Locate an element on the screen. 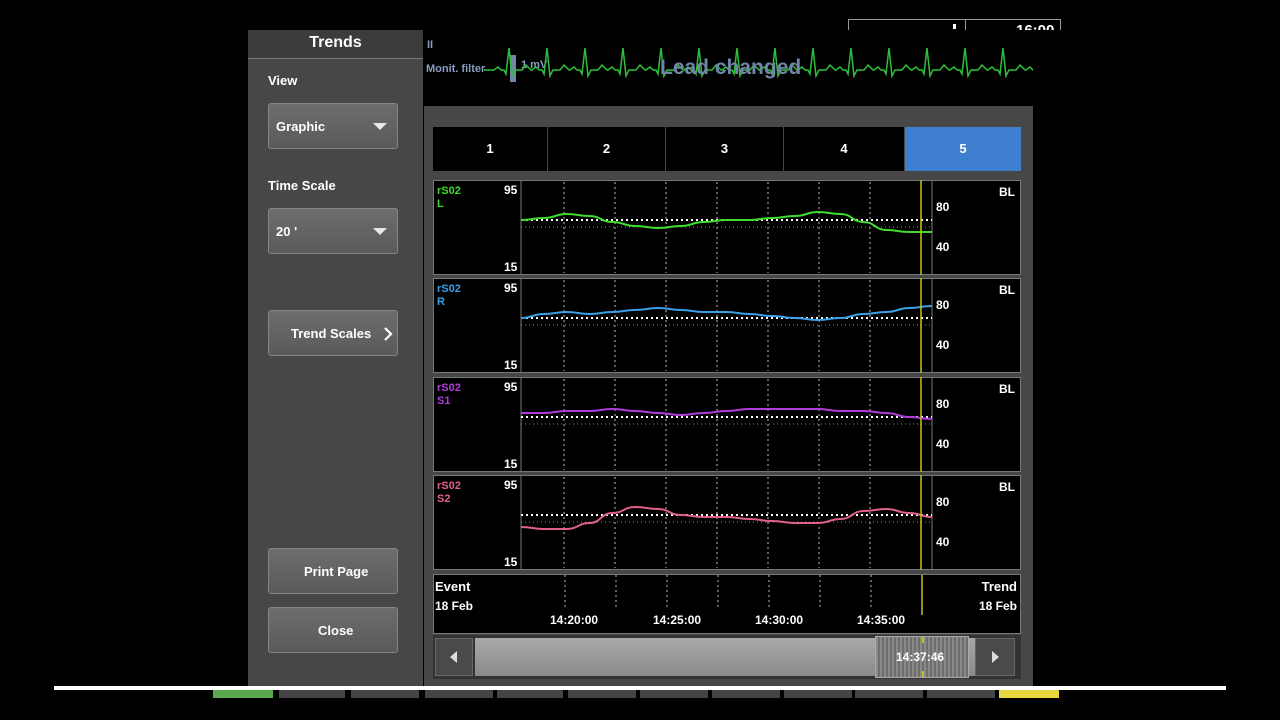  tab-4: 4 is located at coordinates (844, 149).